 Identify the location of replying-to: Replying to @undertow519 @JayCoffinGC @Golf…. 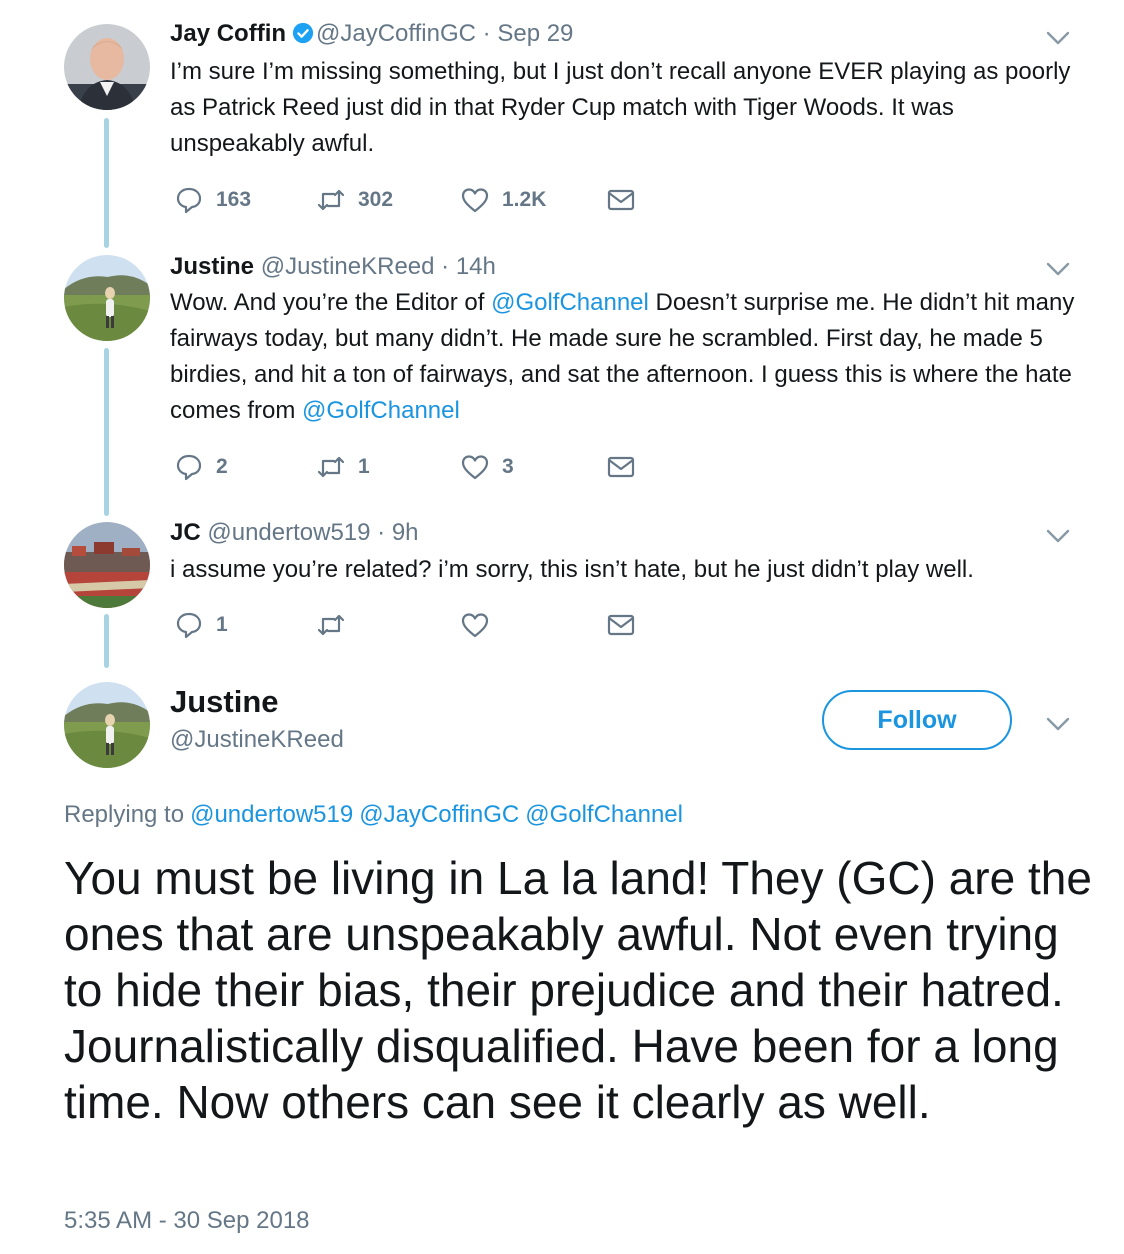
(373, 815).